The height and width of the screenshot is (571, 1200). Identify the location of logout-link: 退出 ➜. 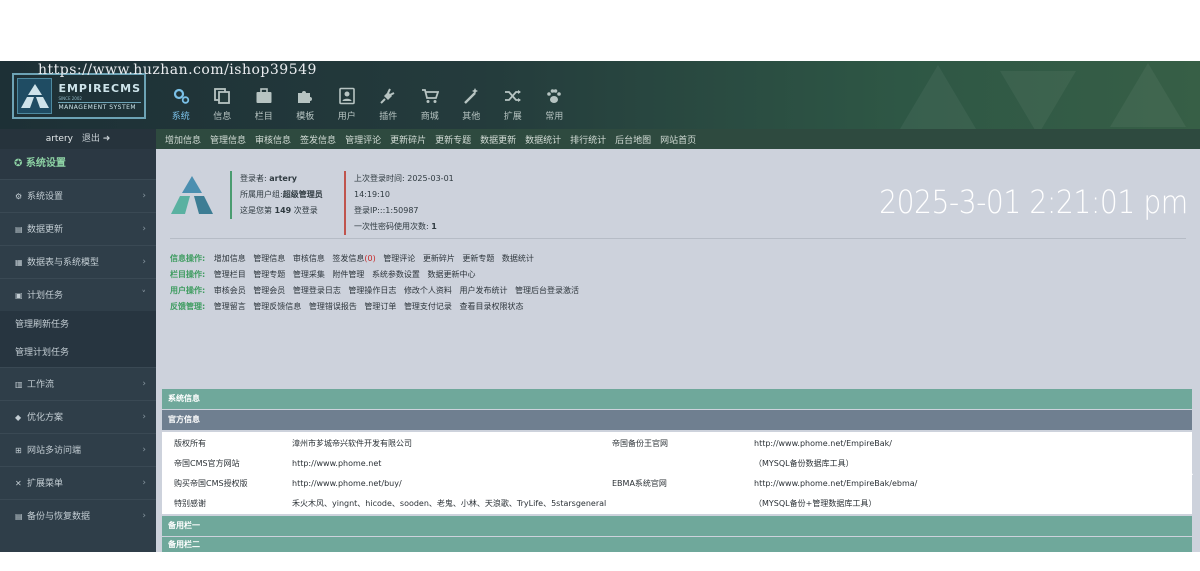
(96, 139).